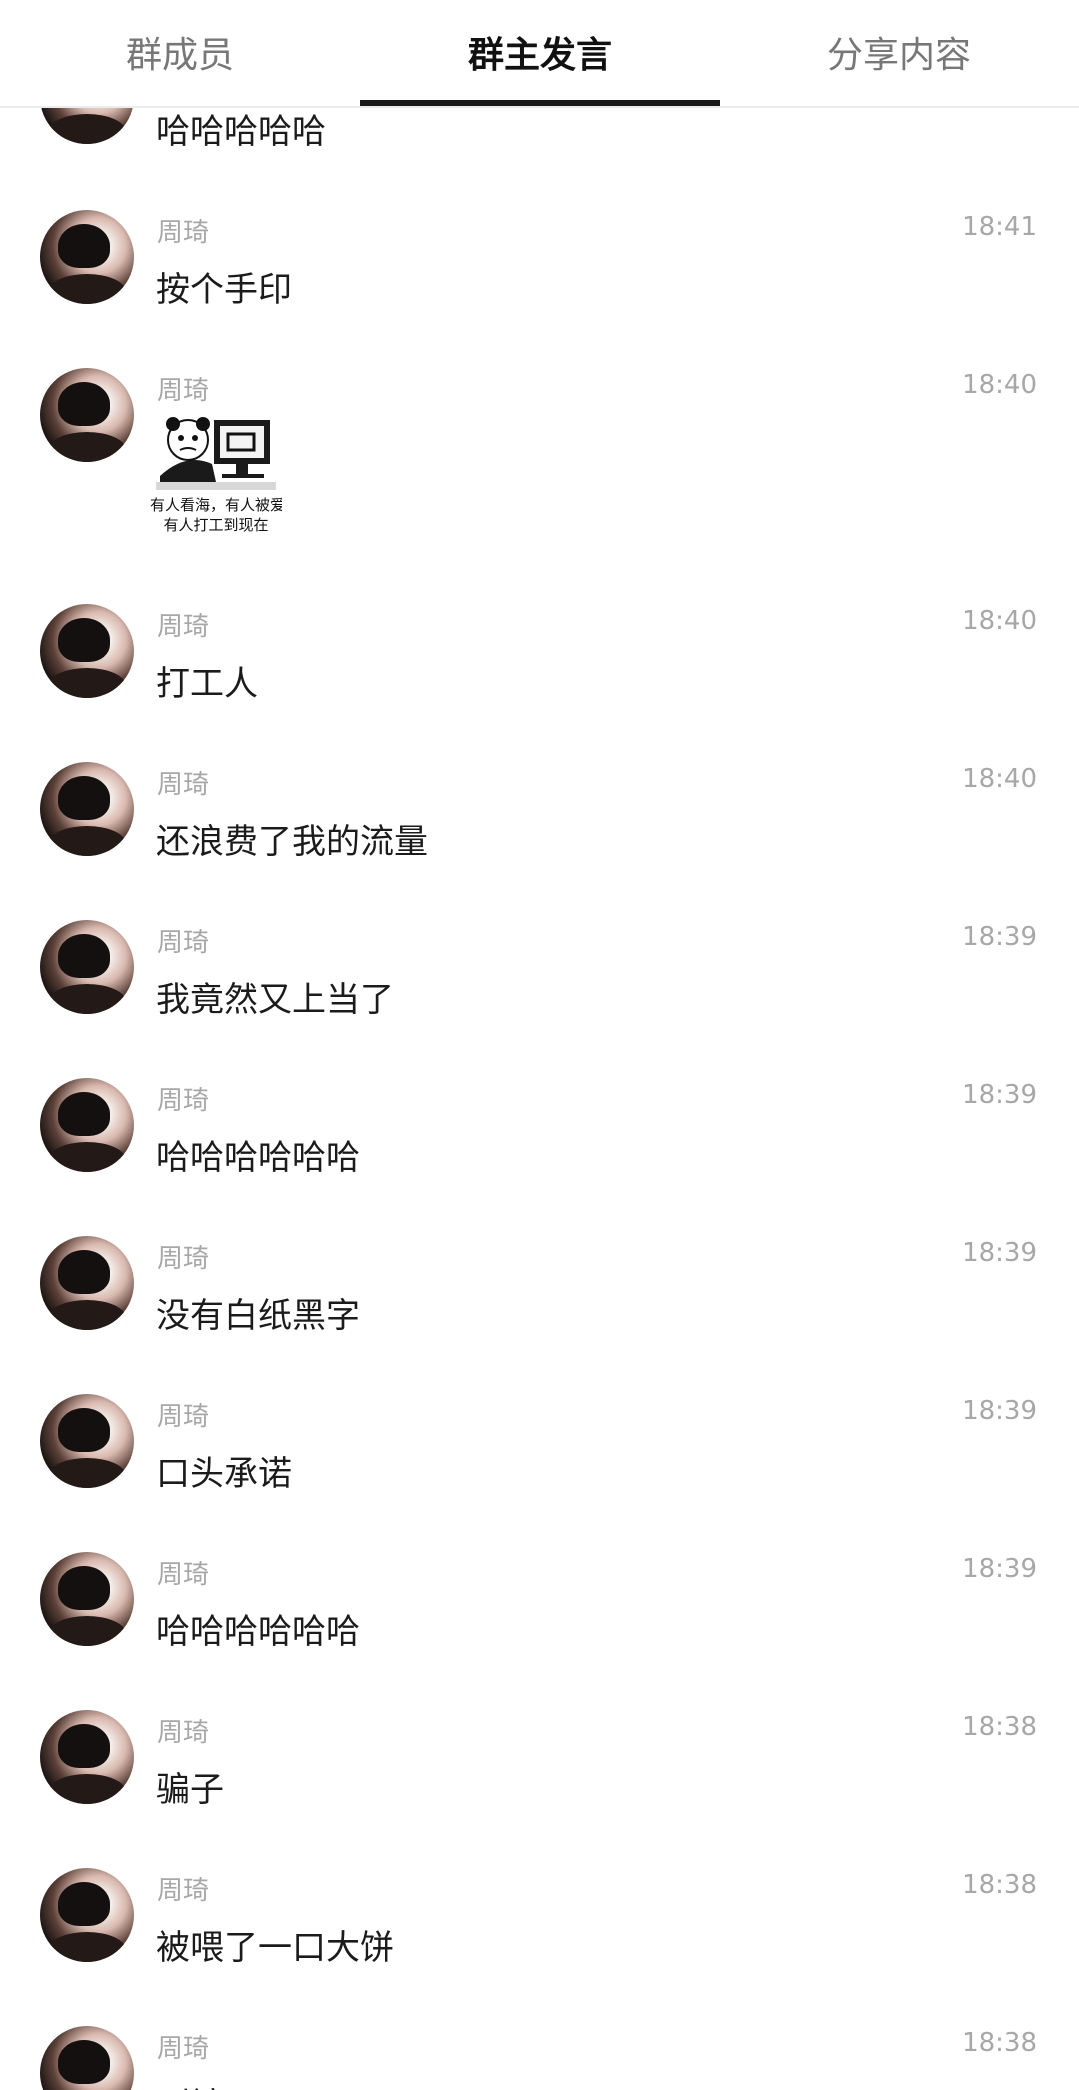 This screenshot has height=2090, width=1079. I want to click on tab-bar: 群成员 群主发言 分享内容, so click(539, 54).